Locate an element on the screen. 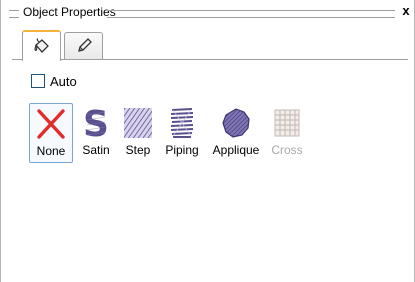 Image resolution: width=415 pixels, height=282 pixels. stitch-piping-label: Piping is located at coordinates (182, 150).